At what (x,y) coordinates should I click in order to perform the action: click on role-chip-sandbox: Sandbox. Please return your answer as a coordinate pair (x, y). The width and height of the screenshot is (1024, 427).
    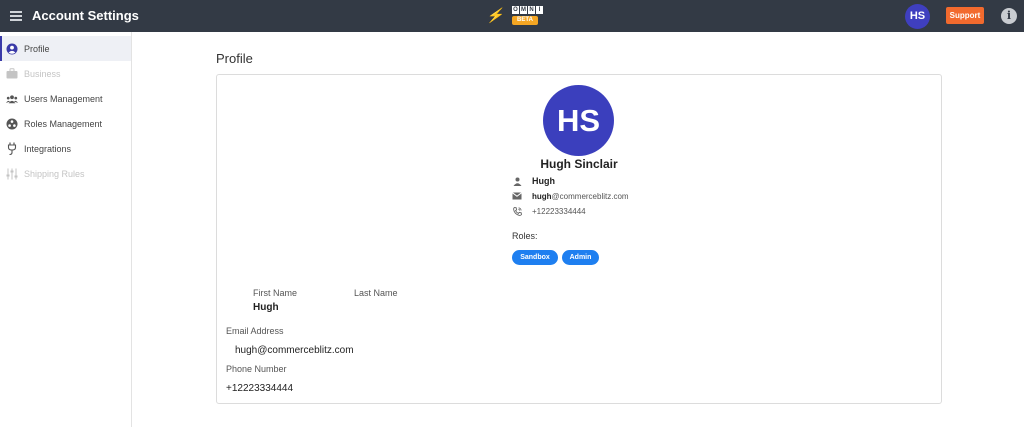
    Looking at the image, I should click on (535, 257).